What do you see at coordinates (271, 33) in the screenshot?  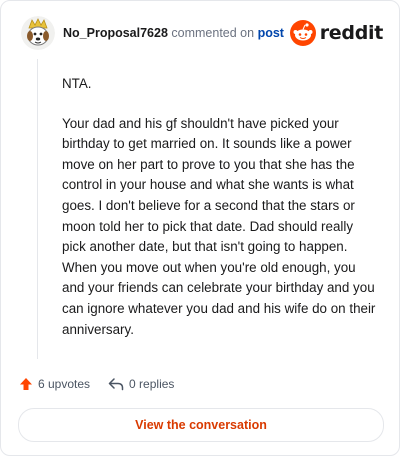 I see `post-link: post` at bounding box center [271, 33].